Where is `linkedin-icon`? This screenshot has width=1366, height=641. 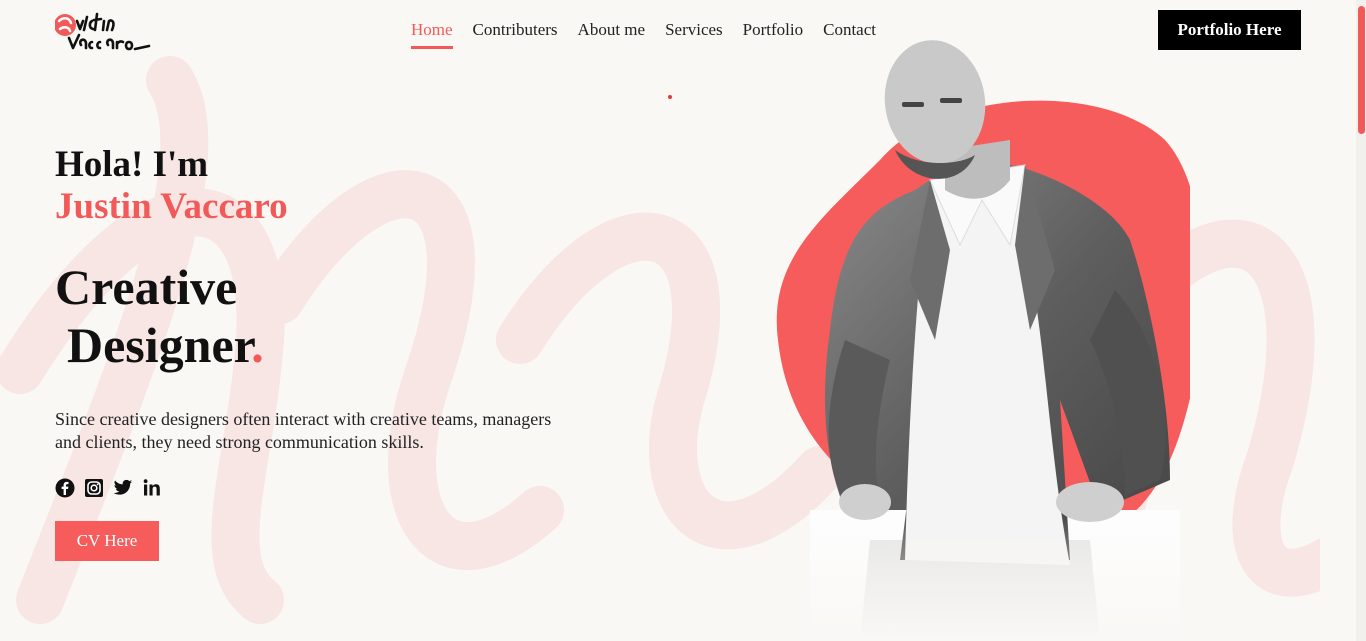 linkedin-icon is located at coordinates (152, 488).